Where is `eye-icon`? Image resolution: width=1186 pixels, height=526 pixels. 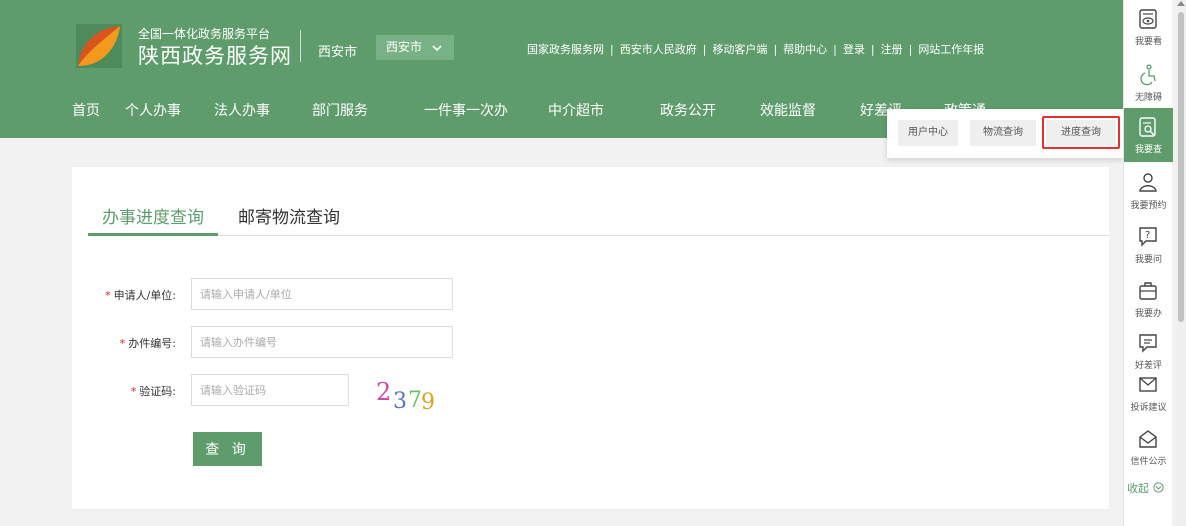
eye-icon is located at coordinates (1148, 19).